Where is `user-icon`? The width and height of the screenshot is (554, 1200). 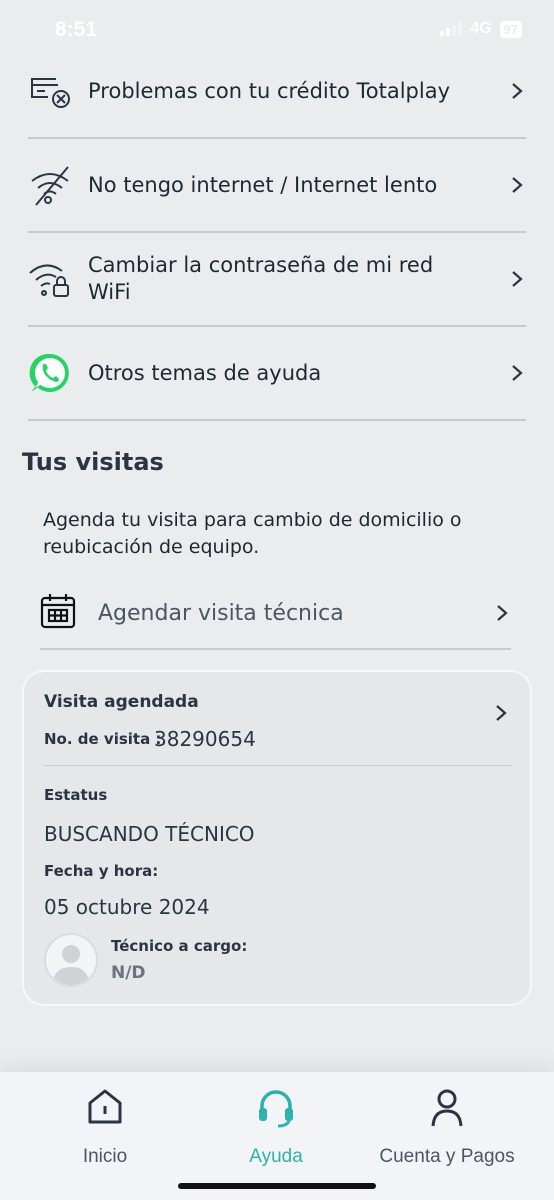
user-icon is located at coordinates (447, 1108).